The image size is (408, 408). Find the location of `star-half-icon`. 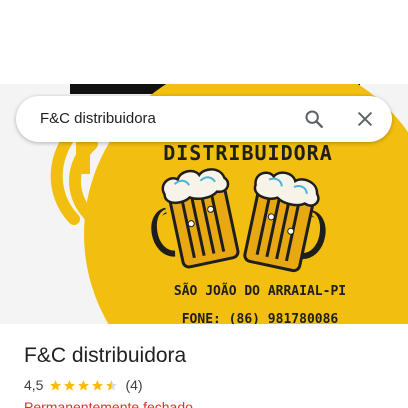

star-half-icon is located at coordinates (112, 384).